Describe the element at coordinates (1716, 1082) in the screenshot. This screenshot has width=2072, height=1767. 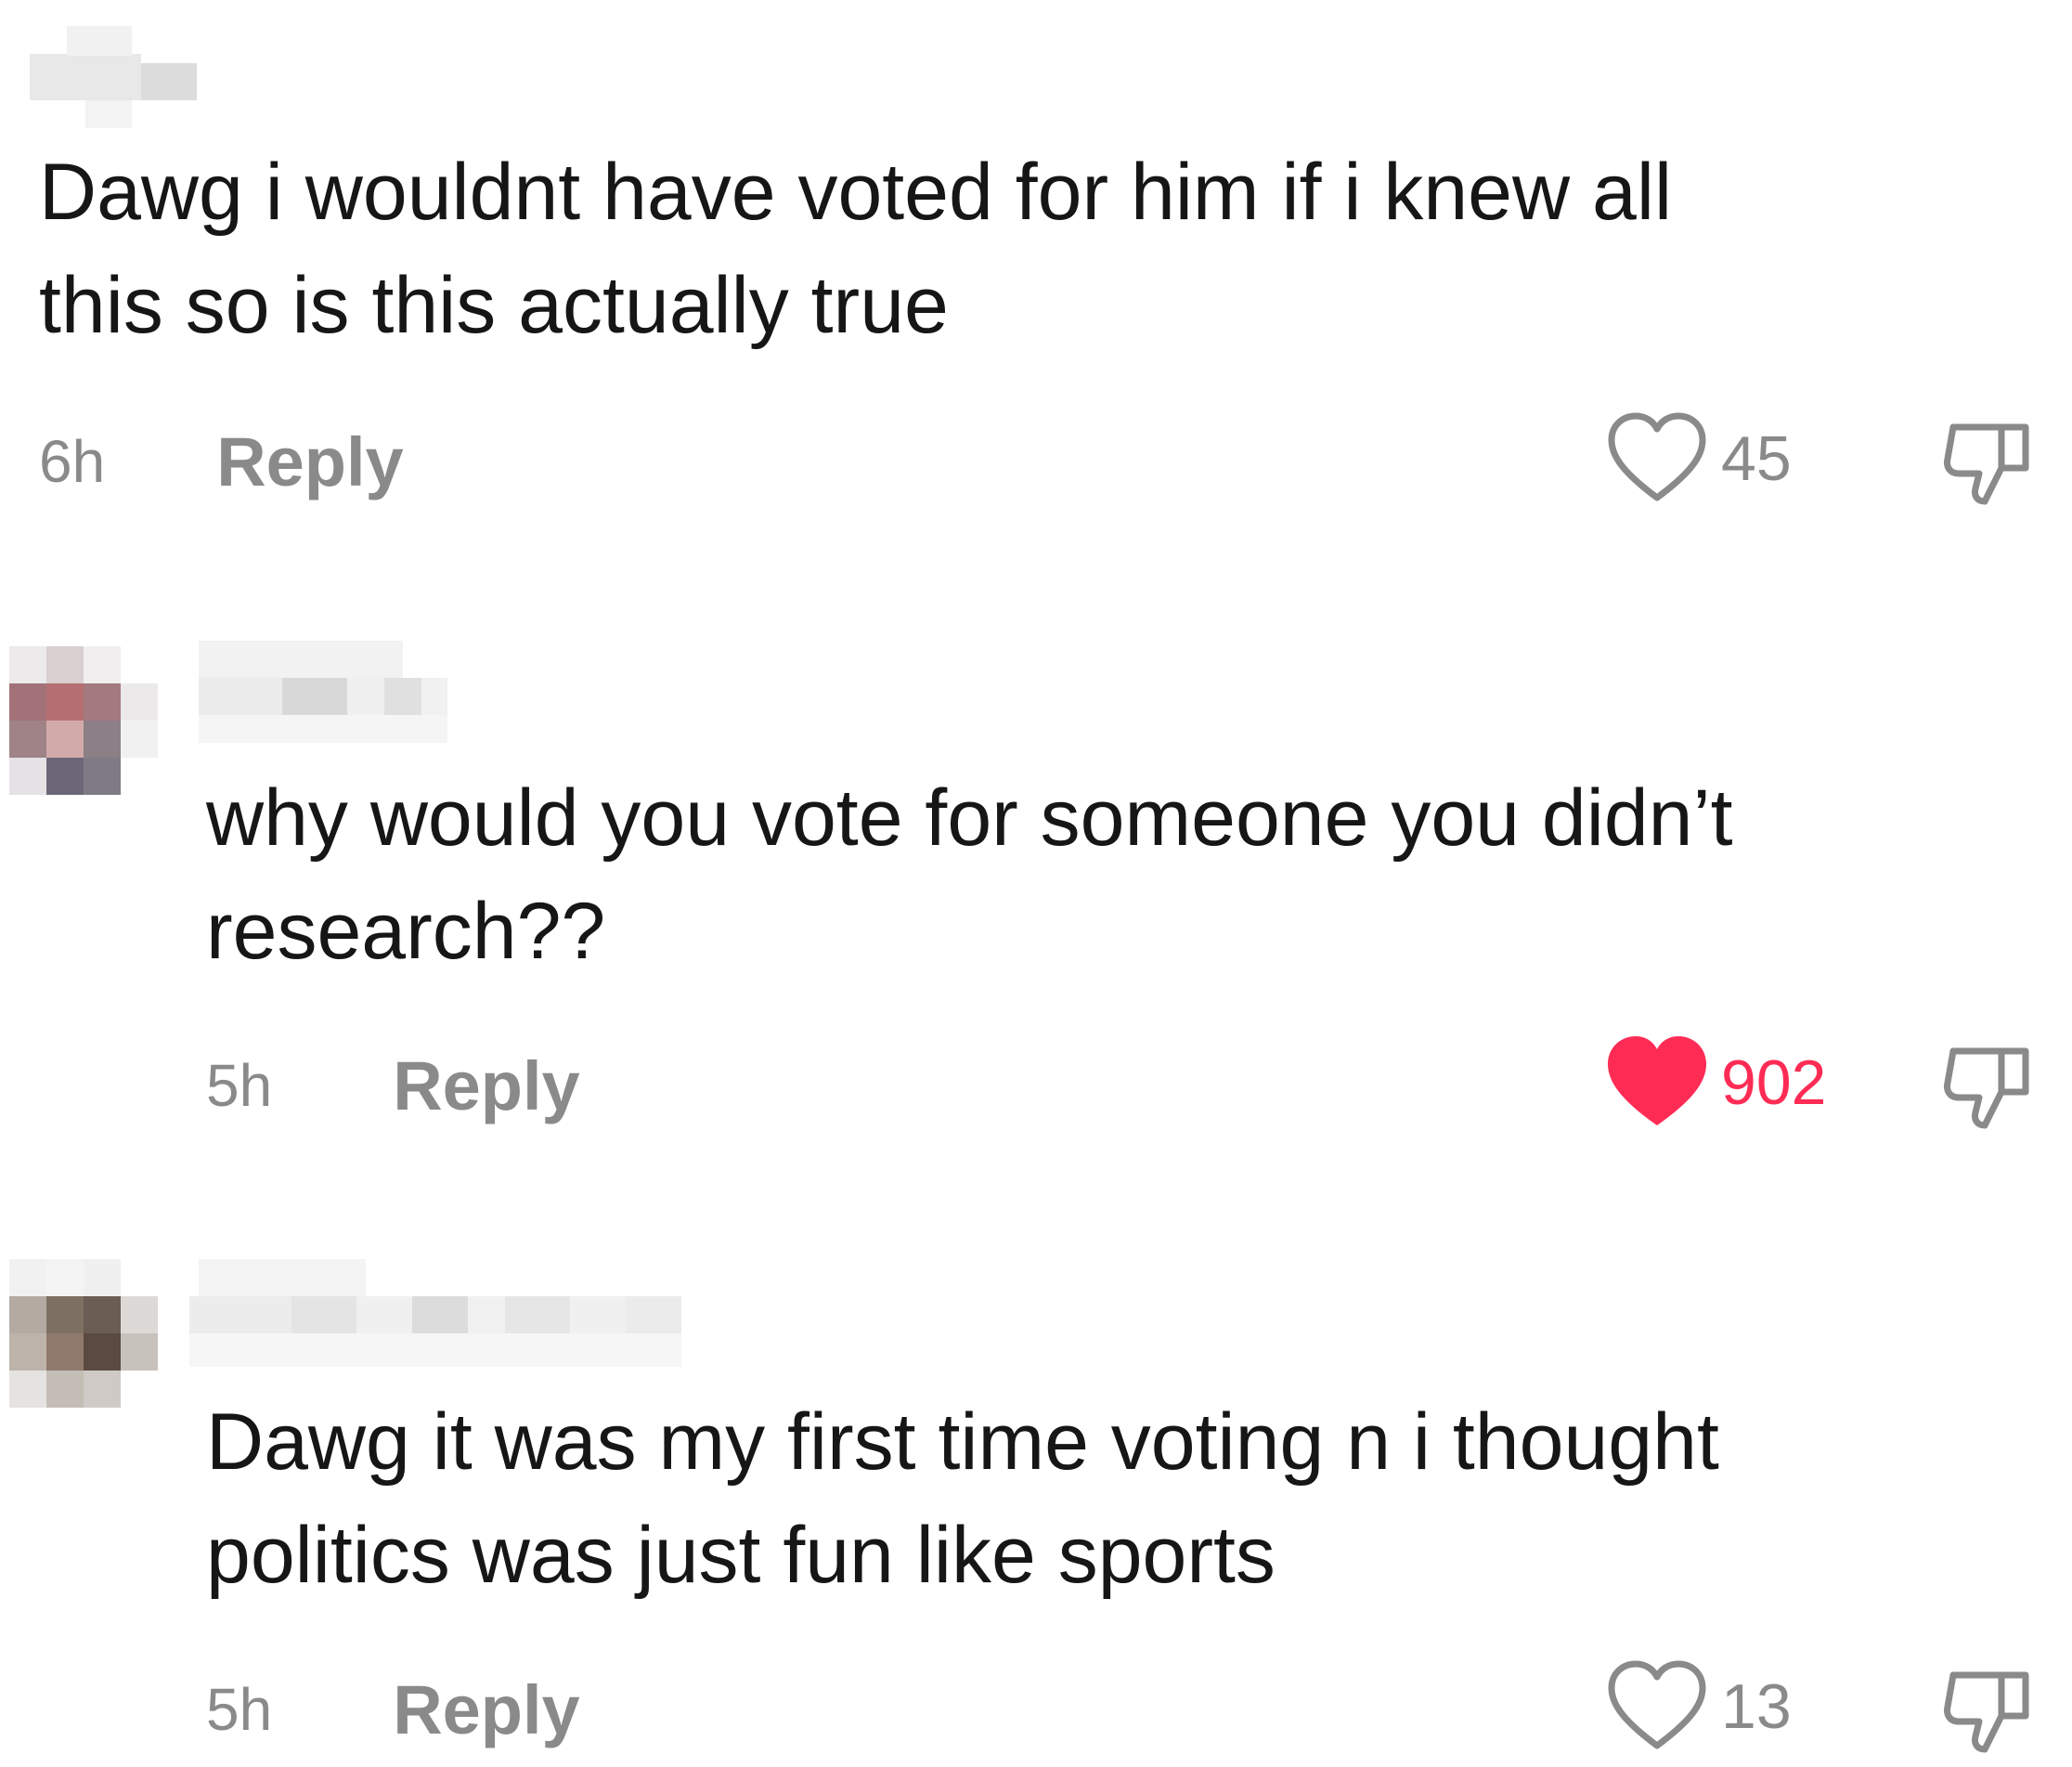
I see `like-group: 902` at that location.